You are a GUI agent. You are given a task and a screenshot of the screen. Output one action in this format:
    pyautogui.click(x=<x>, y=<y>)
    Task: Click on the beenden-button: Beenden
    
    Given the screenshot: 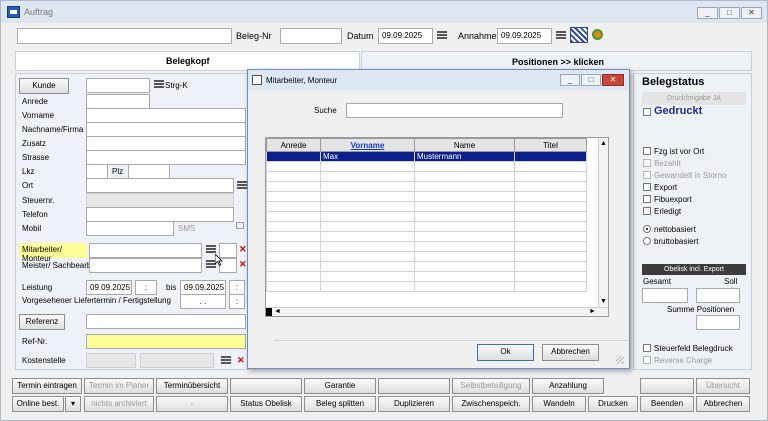 What is the action you would take?
    pyautogui.click(x=667, y=404)
    